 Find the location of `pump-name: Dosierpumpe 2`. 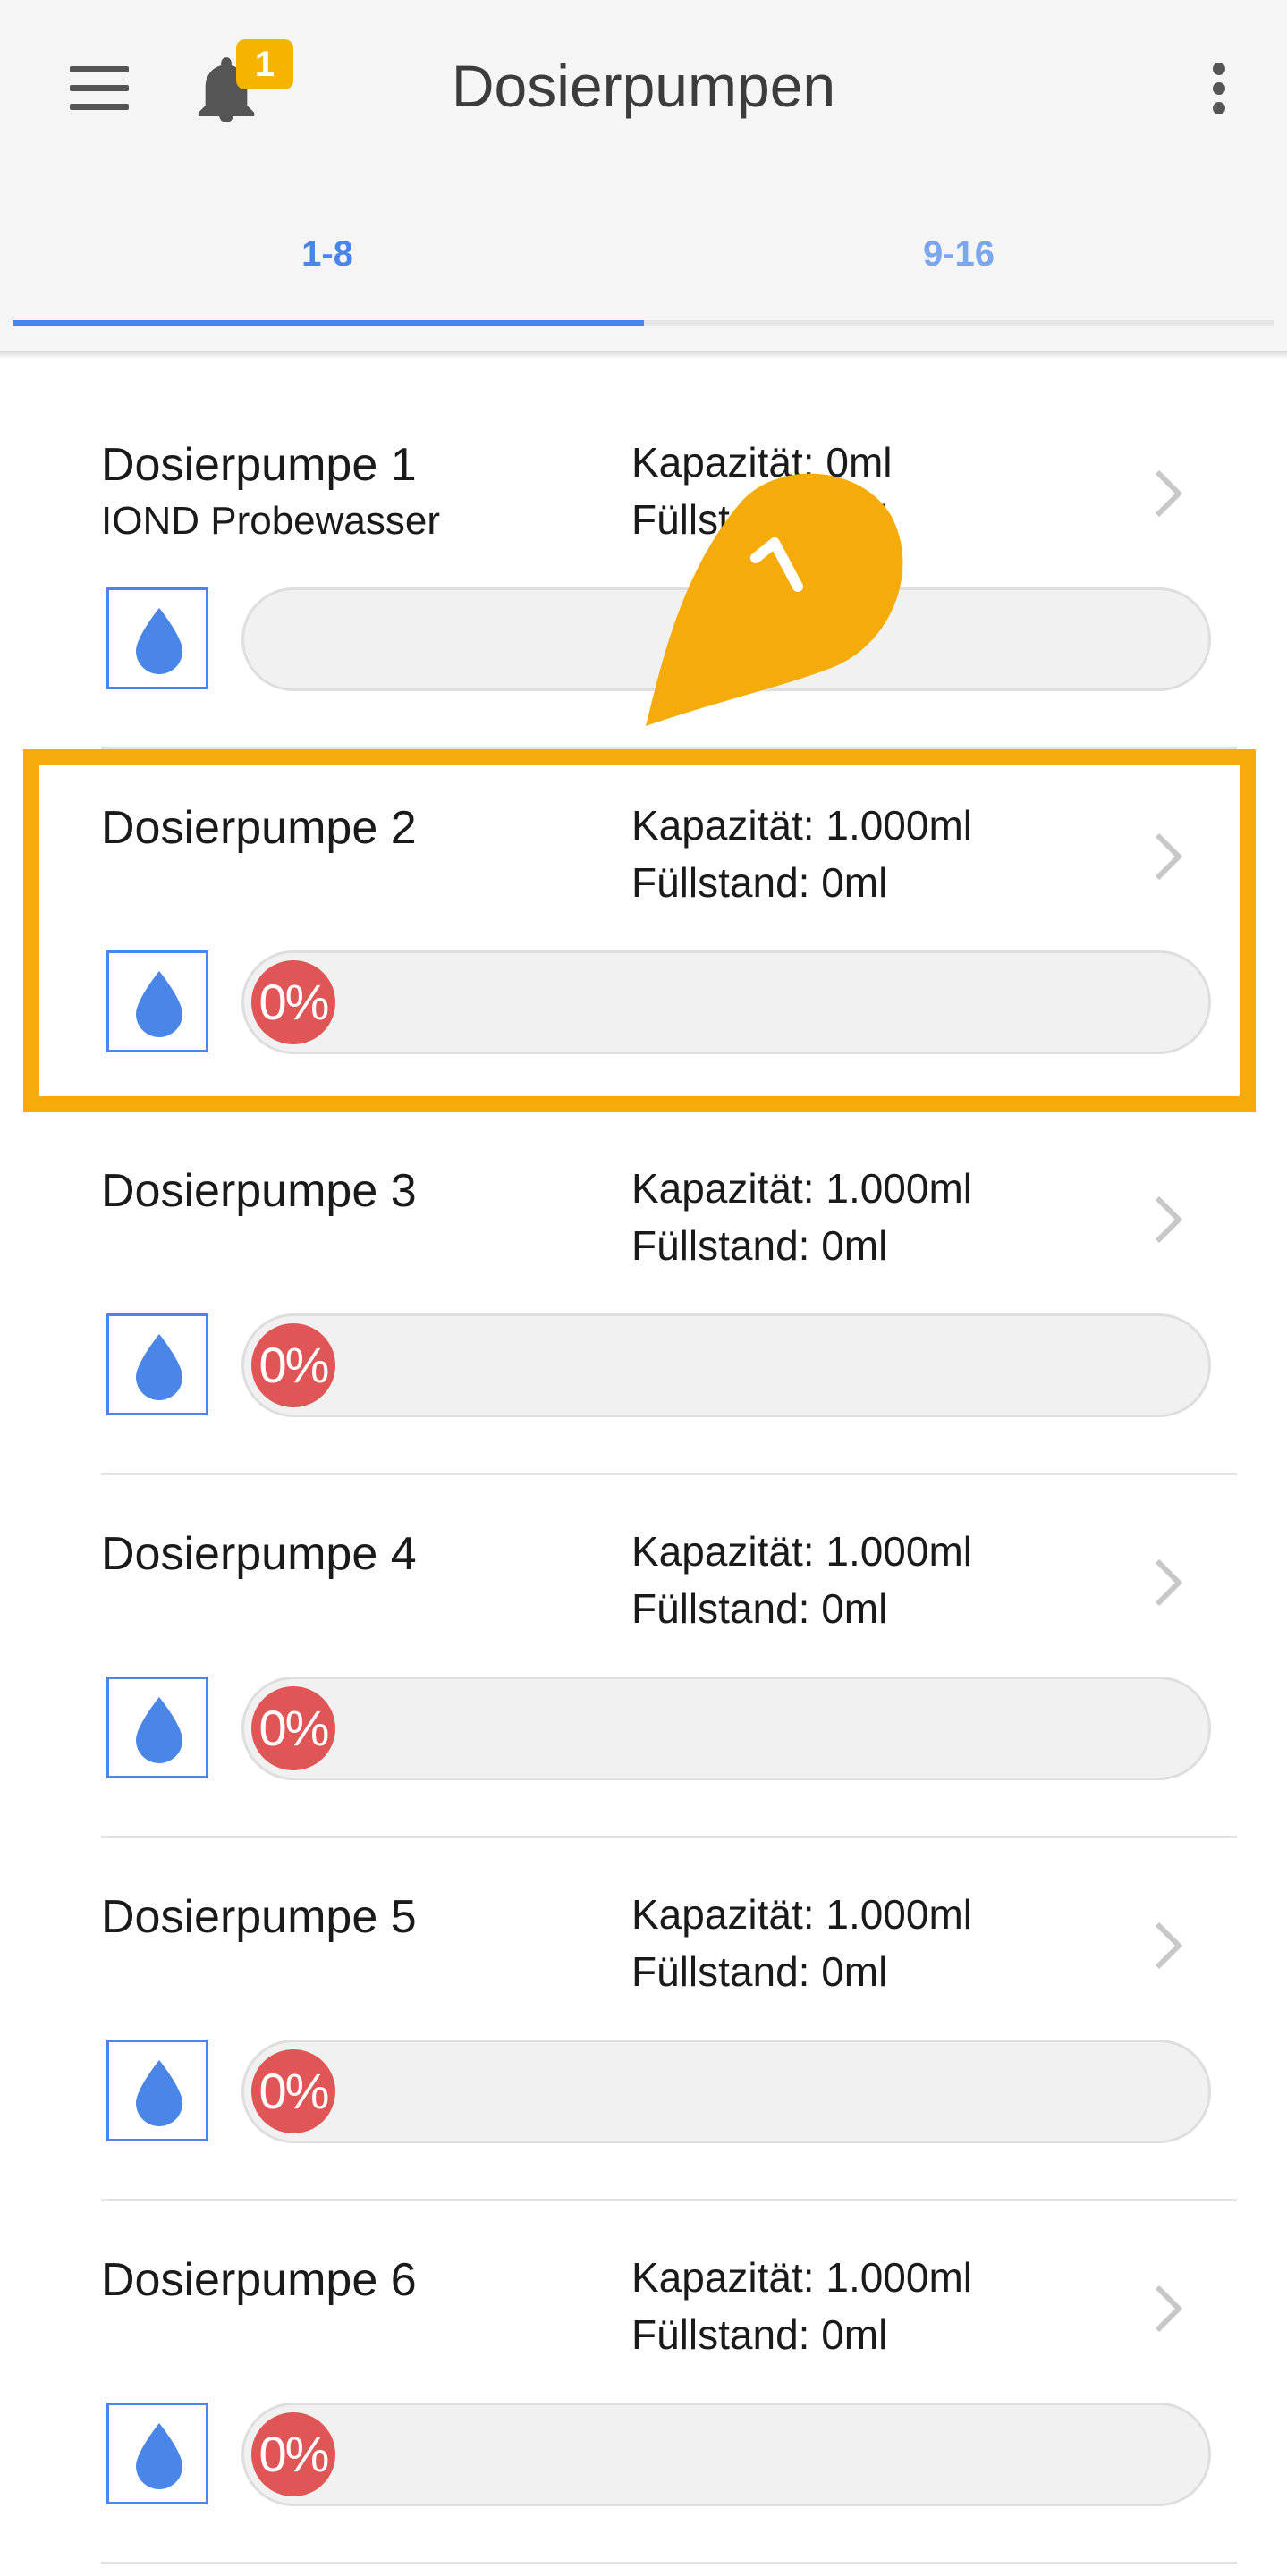

pump-name: Dosierpumpe 2 is located at coordinates (259, 828).